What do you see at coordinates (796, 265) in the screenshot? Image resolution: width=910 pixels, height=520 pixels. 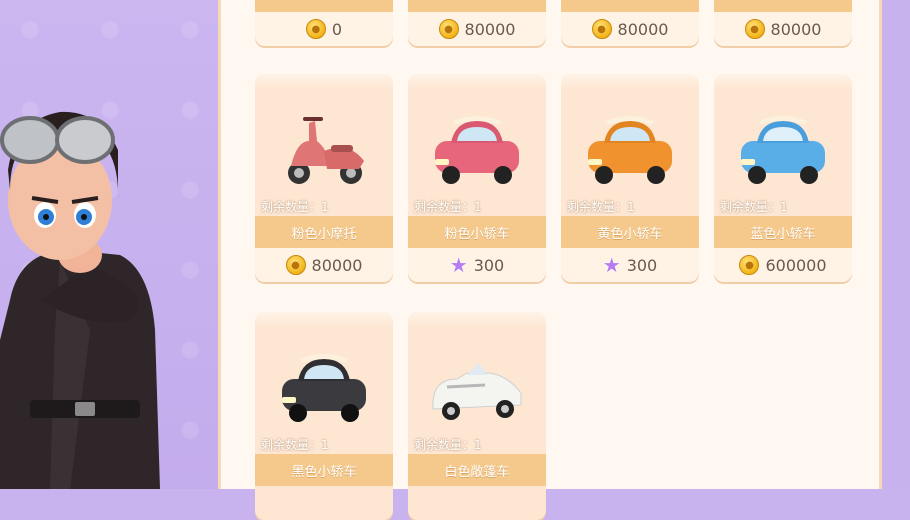 I see `price: 600000` at bounding box center [796, 265].